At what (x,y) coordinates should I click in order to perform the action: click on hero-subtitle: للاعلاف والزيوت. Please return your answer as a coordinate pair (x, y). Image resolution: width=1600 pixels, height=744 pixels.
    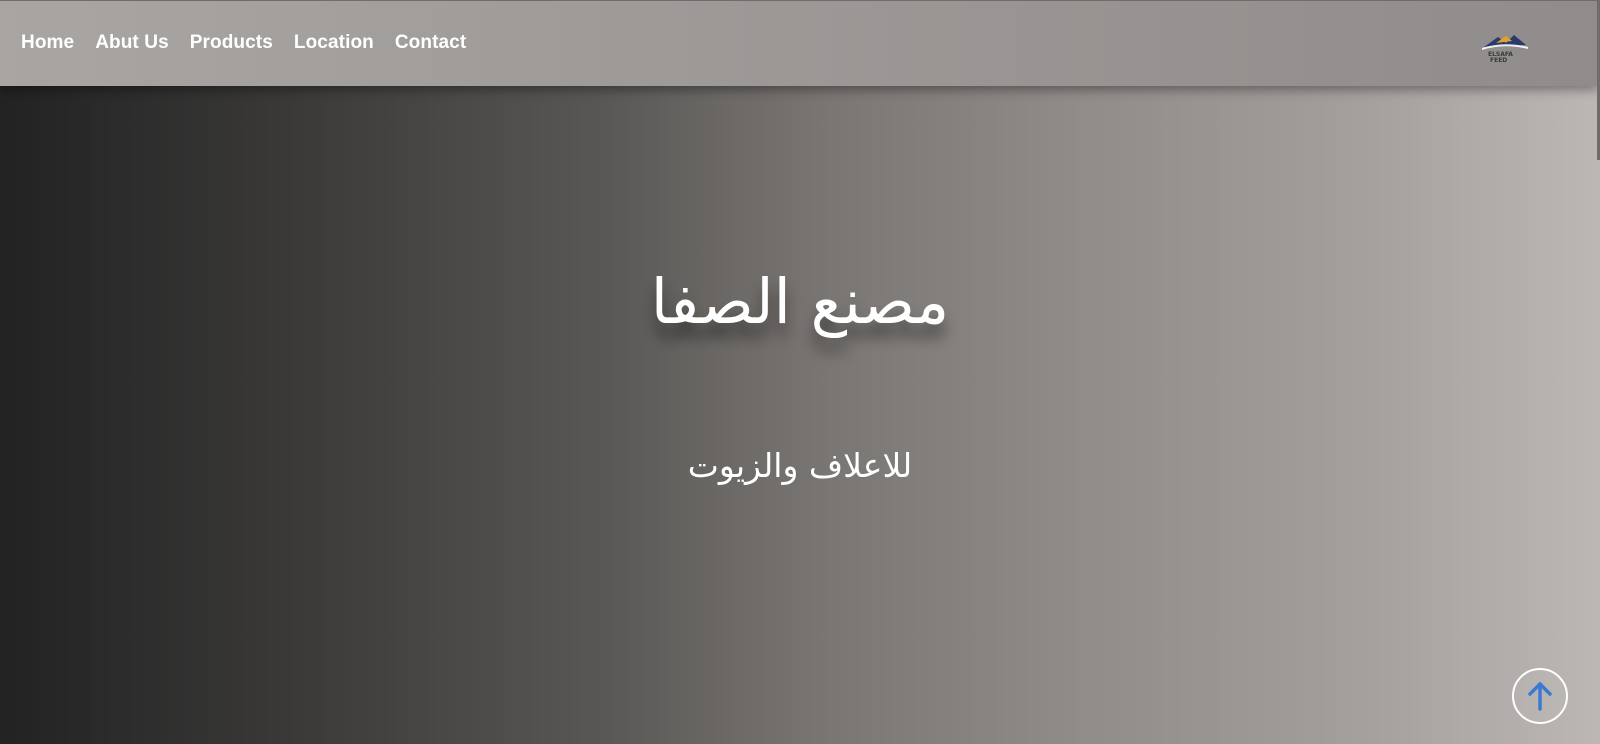
    Looking at the image, I should click on (800, 465).